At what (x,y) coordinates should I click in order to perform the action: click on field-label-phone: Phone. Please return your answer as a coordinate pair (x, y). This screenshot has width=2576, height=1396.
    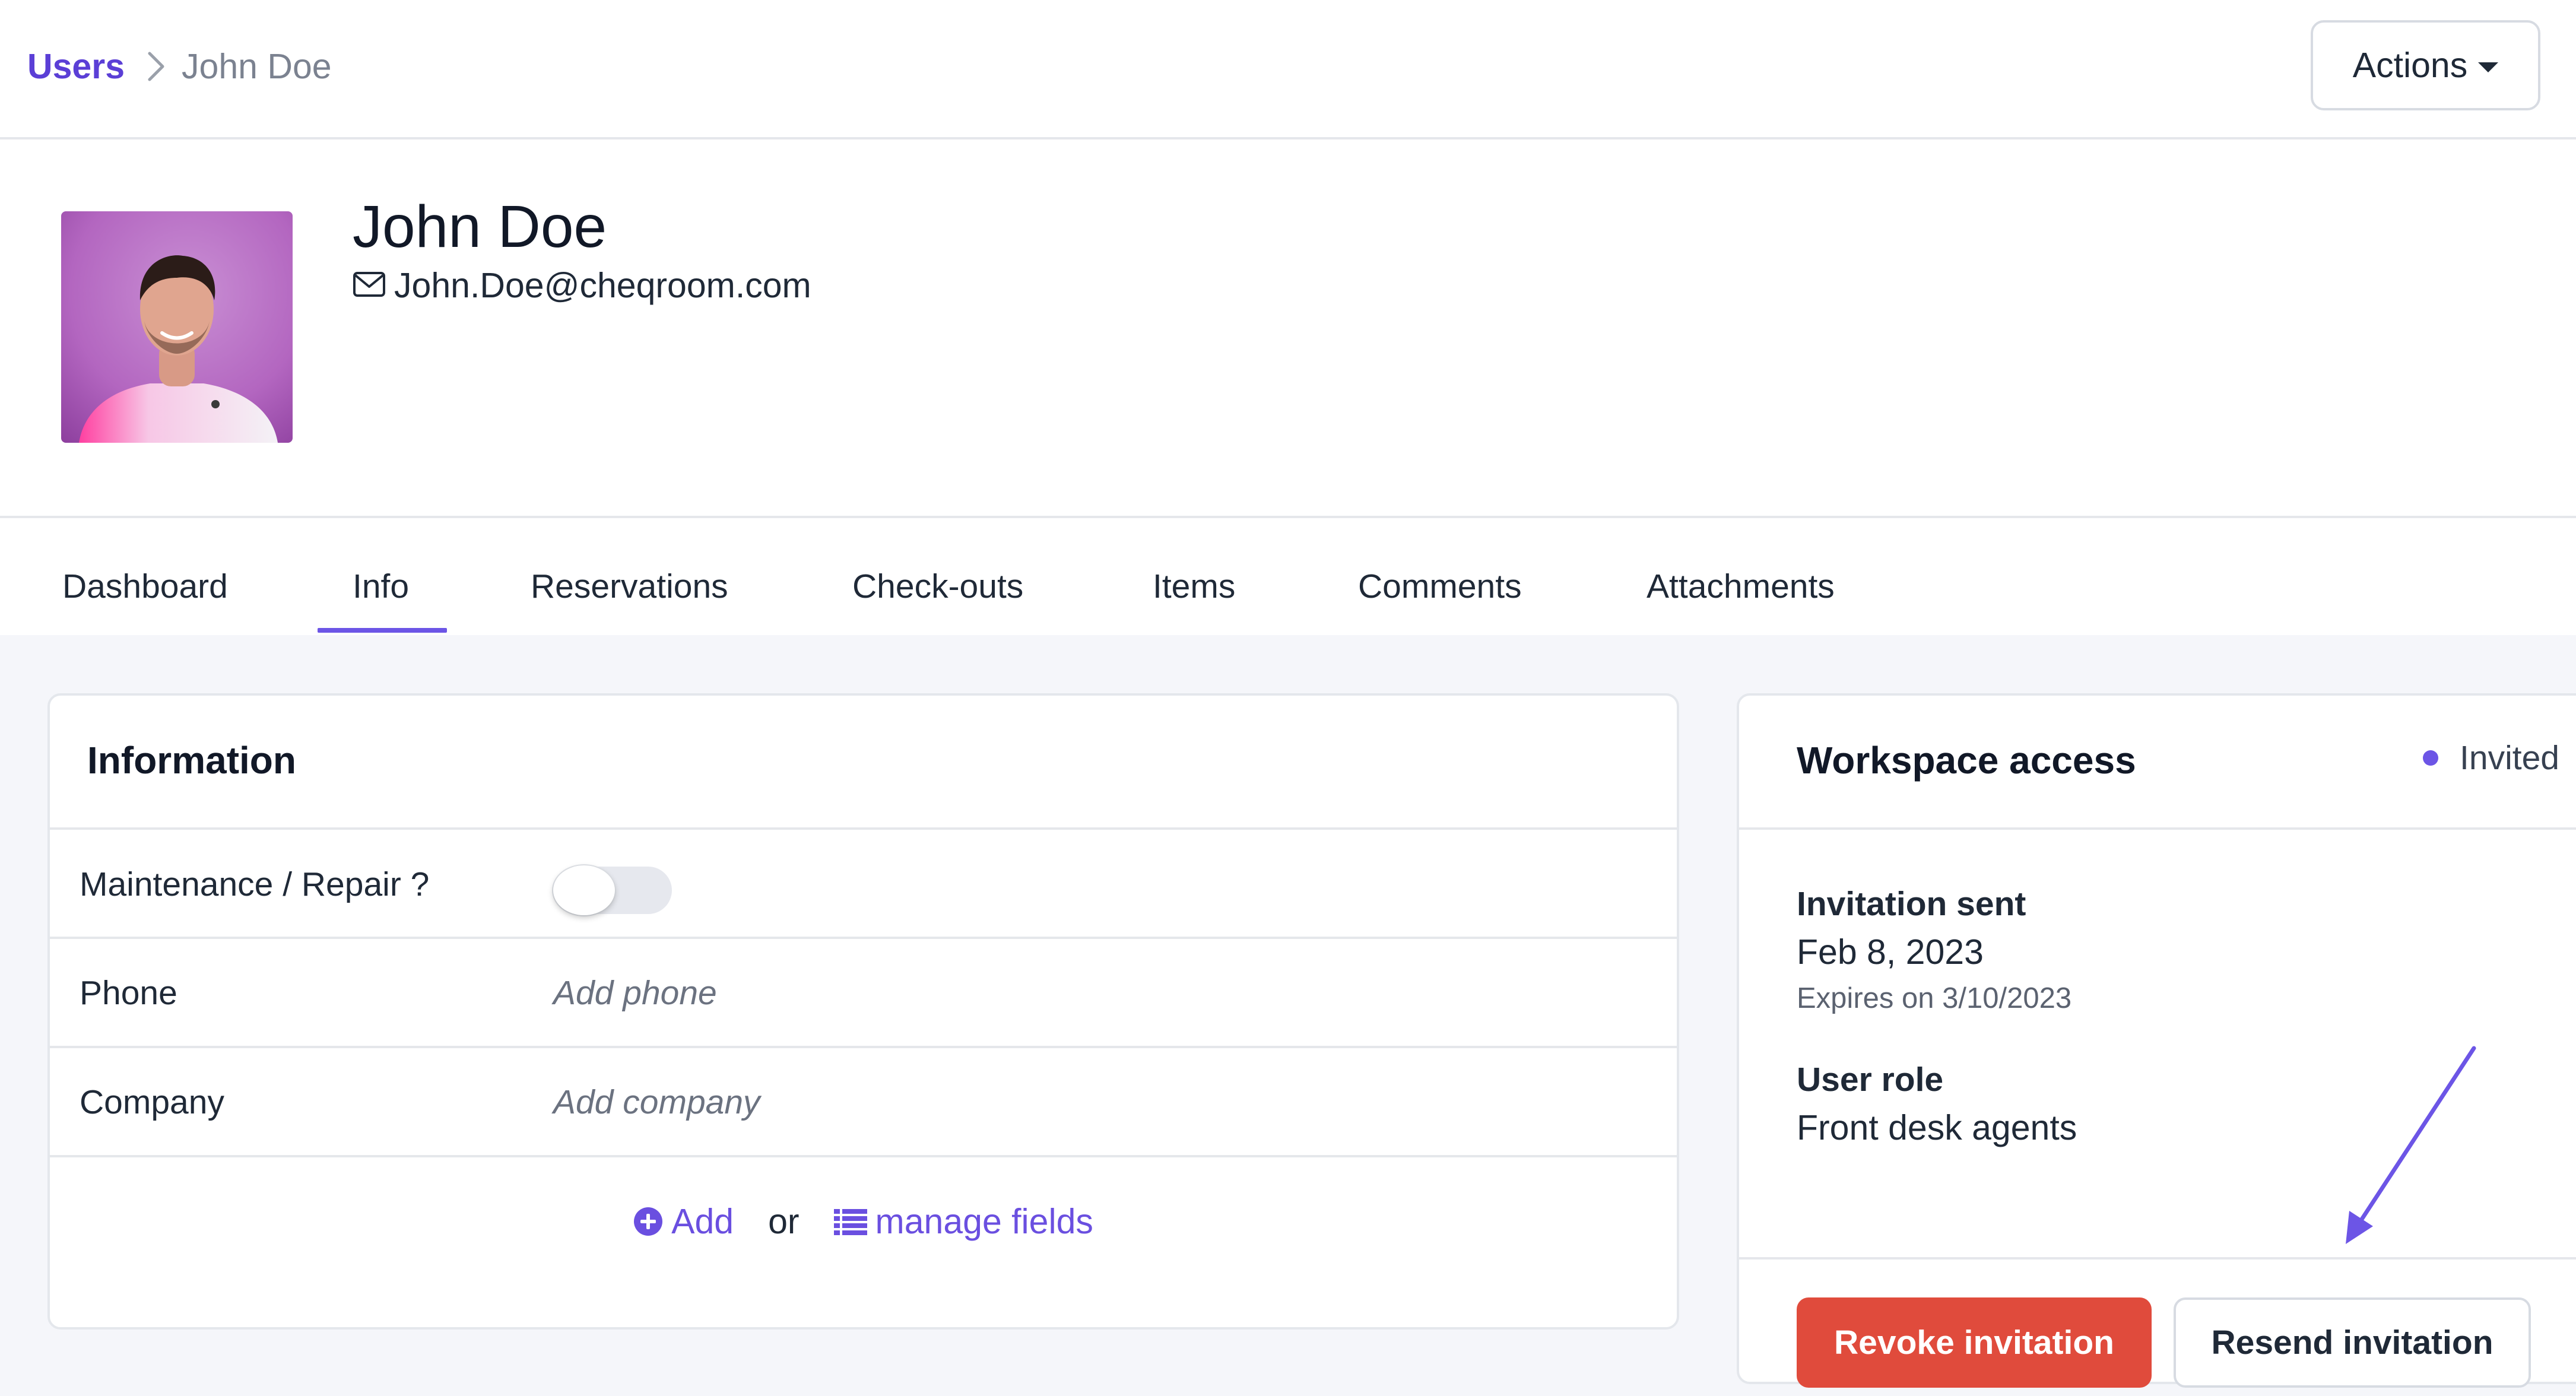
    Looking at the image, I should click on (128, 993).